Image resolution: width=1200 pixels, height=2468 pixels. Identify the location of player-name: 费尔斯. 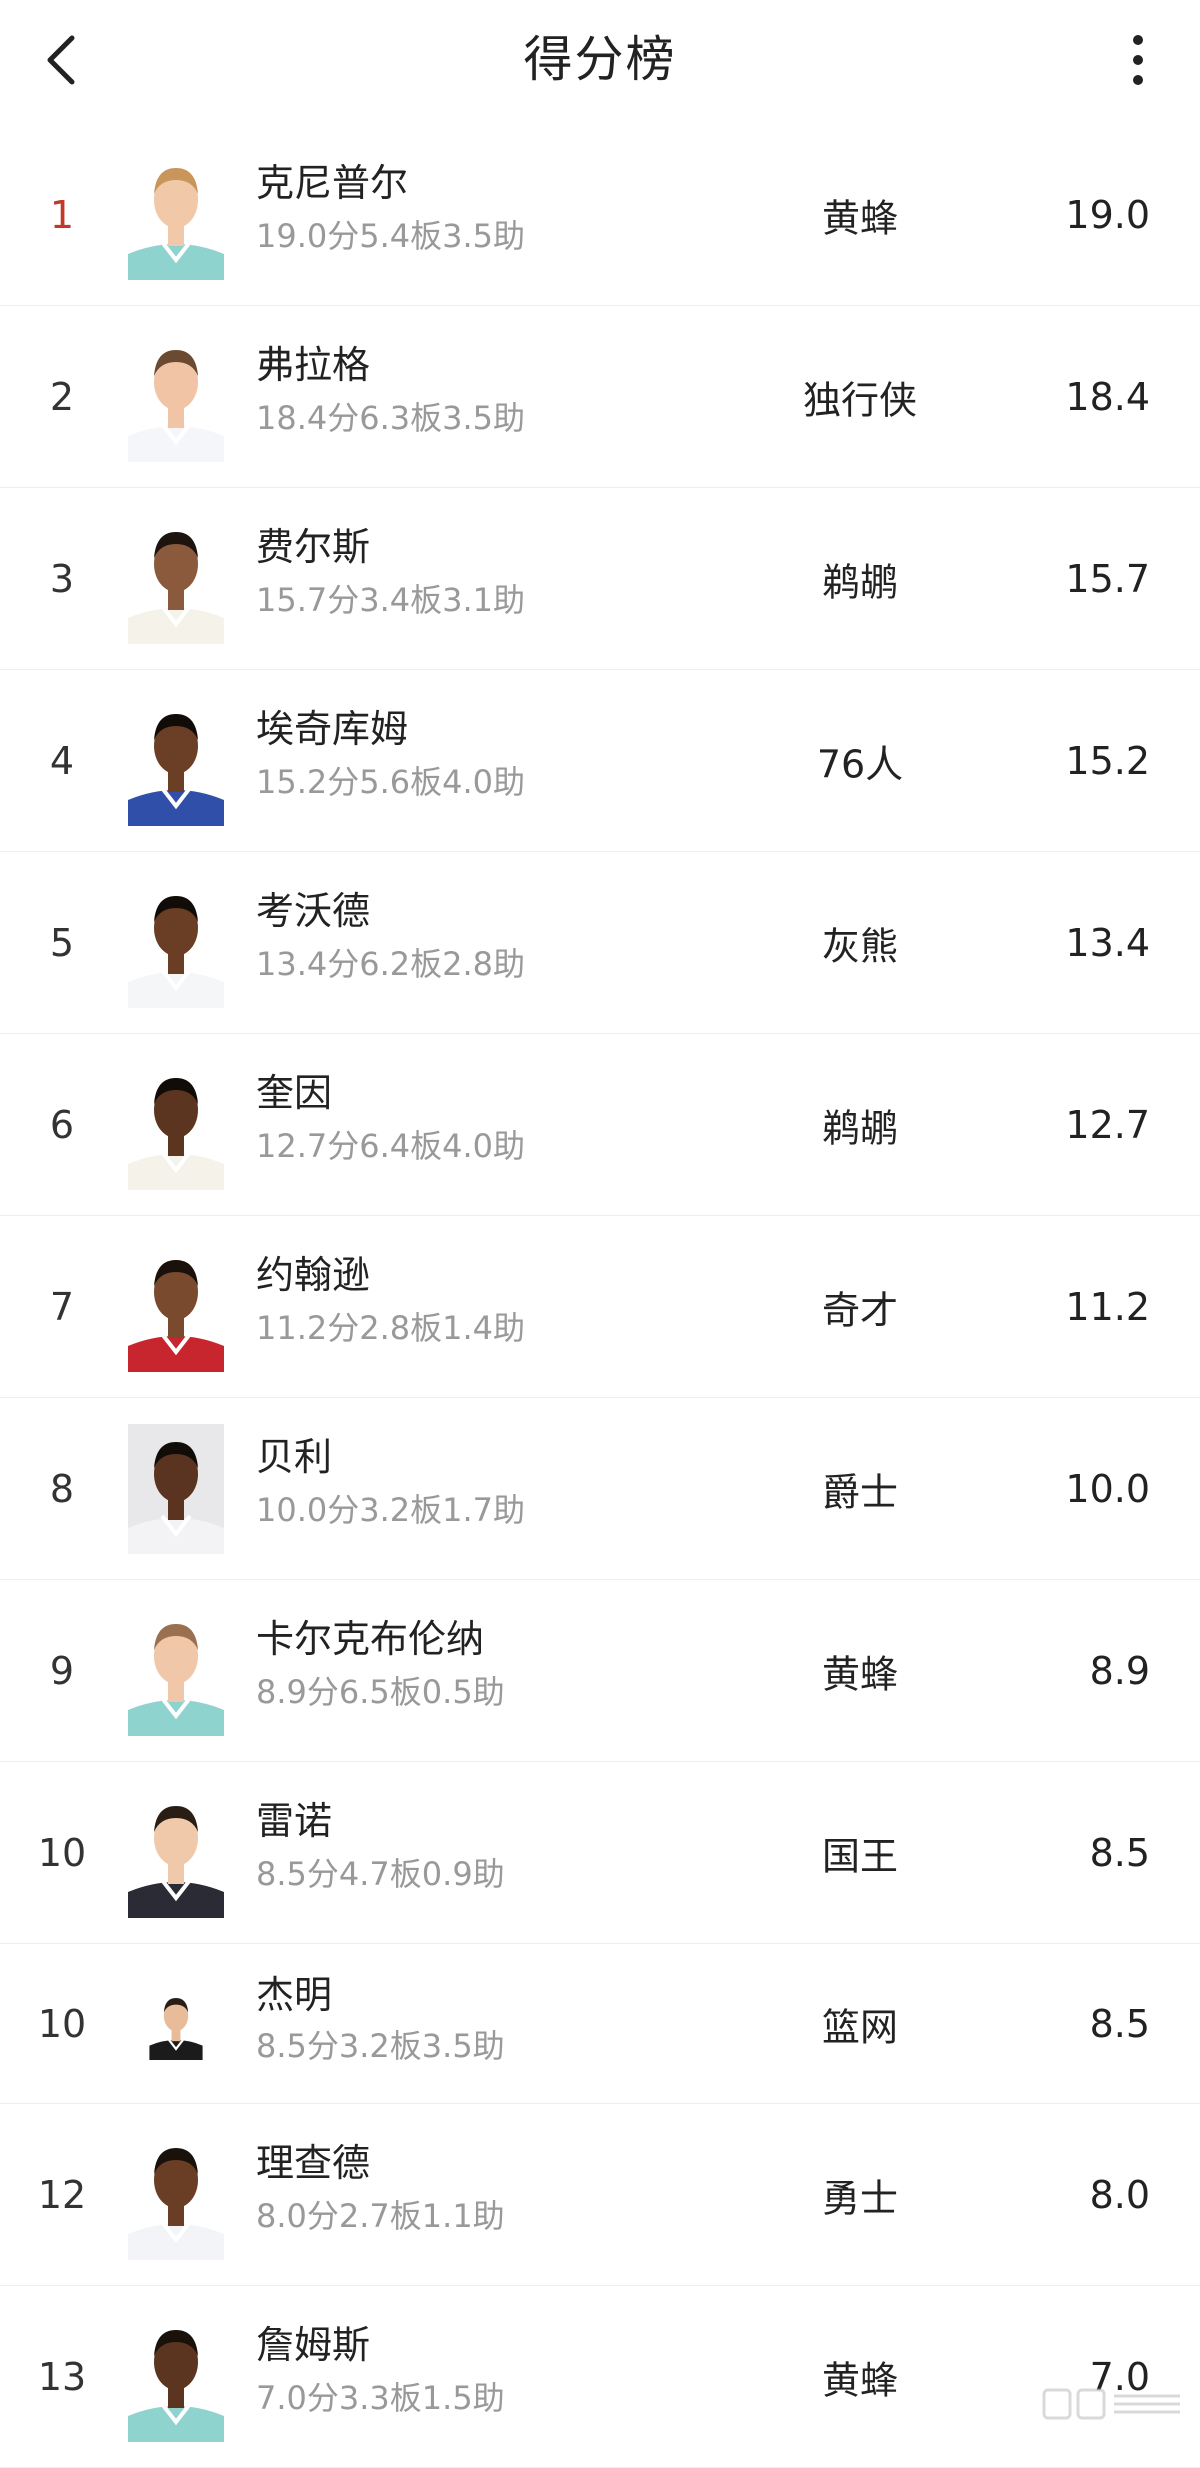
(313, 547).